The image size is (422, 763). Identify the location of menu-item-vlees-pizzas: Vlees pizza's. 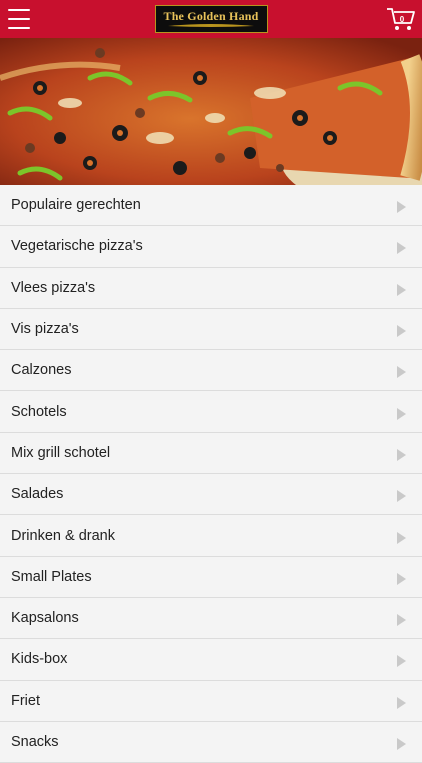
(211, 288).